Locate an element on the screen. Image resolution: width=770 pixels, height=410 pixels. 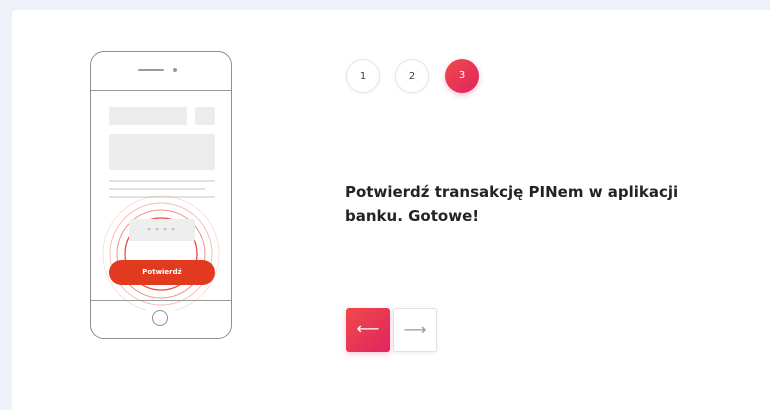
arrow-left-icon: ⟵ is located at coordinates (368, 328).